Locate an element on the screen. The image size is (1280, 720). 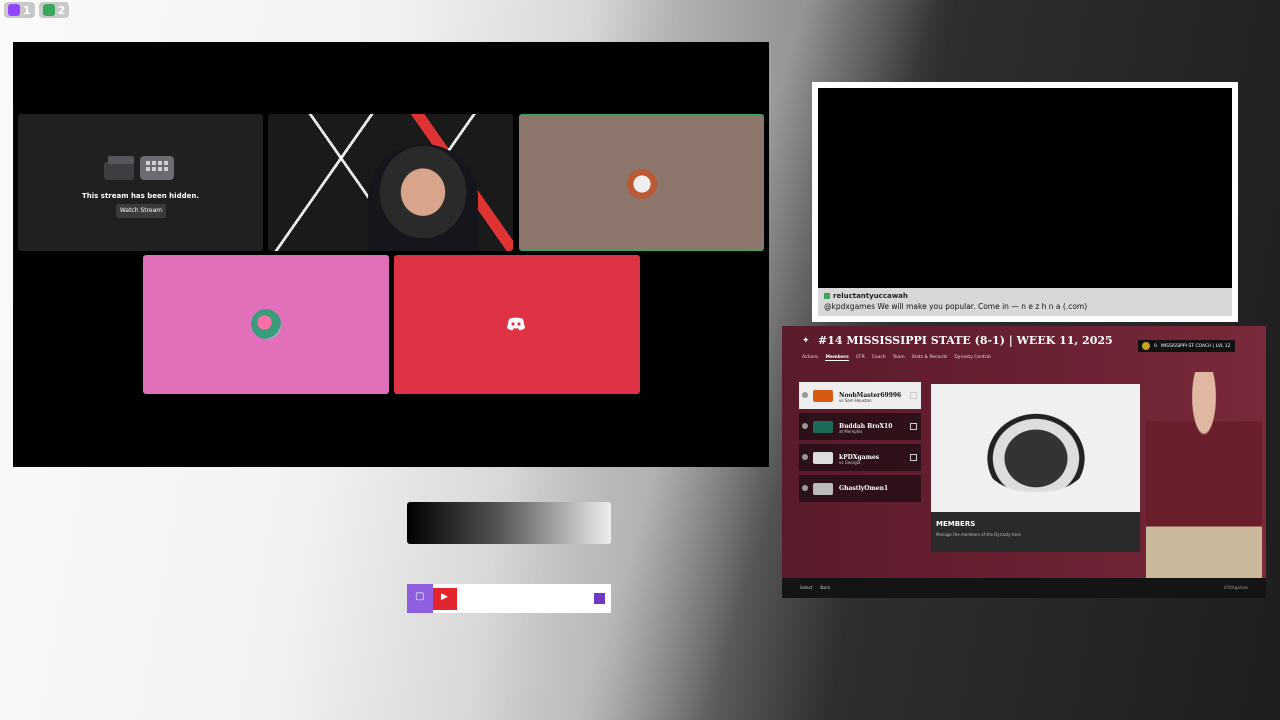
tab-stats-records: Stats & Records is located at coordinates (930, 358).